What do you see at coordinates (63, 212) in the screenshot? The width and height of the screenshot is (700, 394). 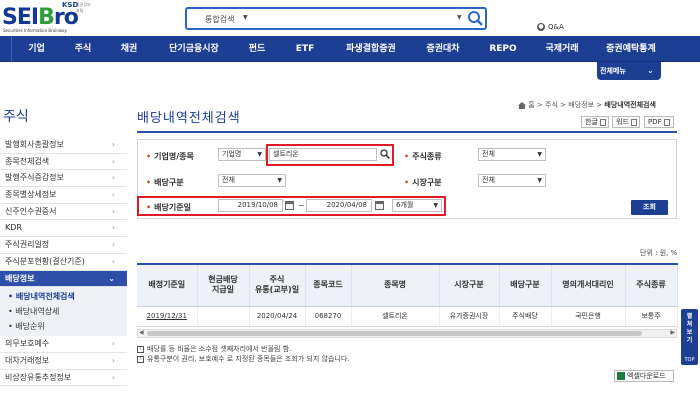 I see `sidebar-item: 신주인수권증서 ›` at bounding box center [63, 212].